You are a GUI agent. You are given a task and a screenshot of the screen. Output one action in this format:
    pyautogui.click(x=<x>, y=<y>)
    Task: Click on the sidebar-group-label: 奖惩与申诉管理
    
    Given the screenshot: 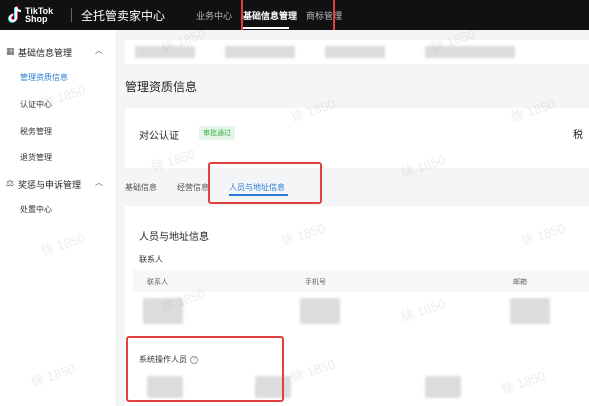 What is the action you would take?
    pyautogui.click(x=50, y=185)
    